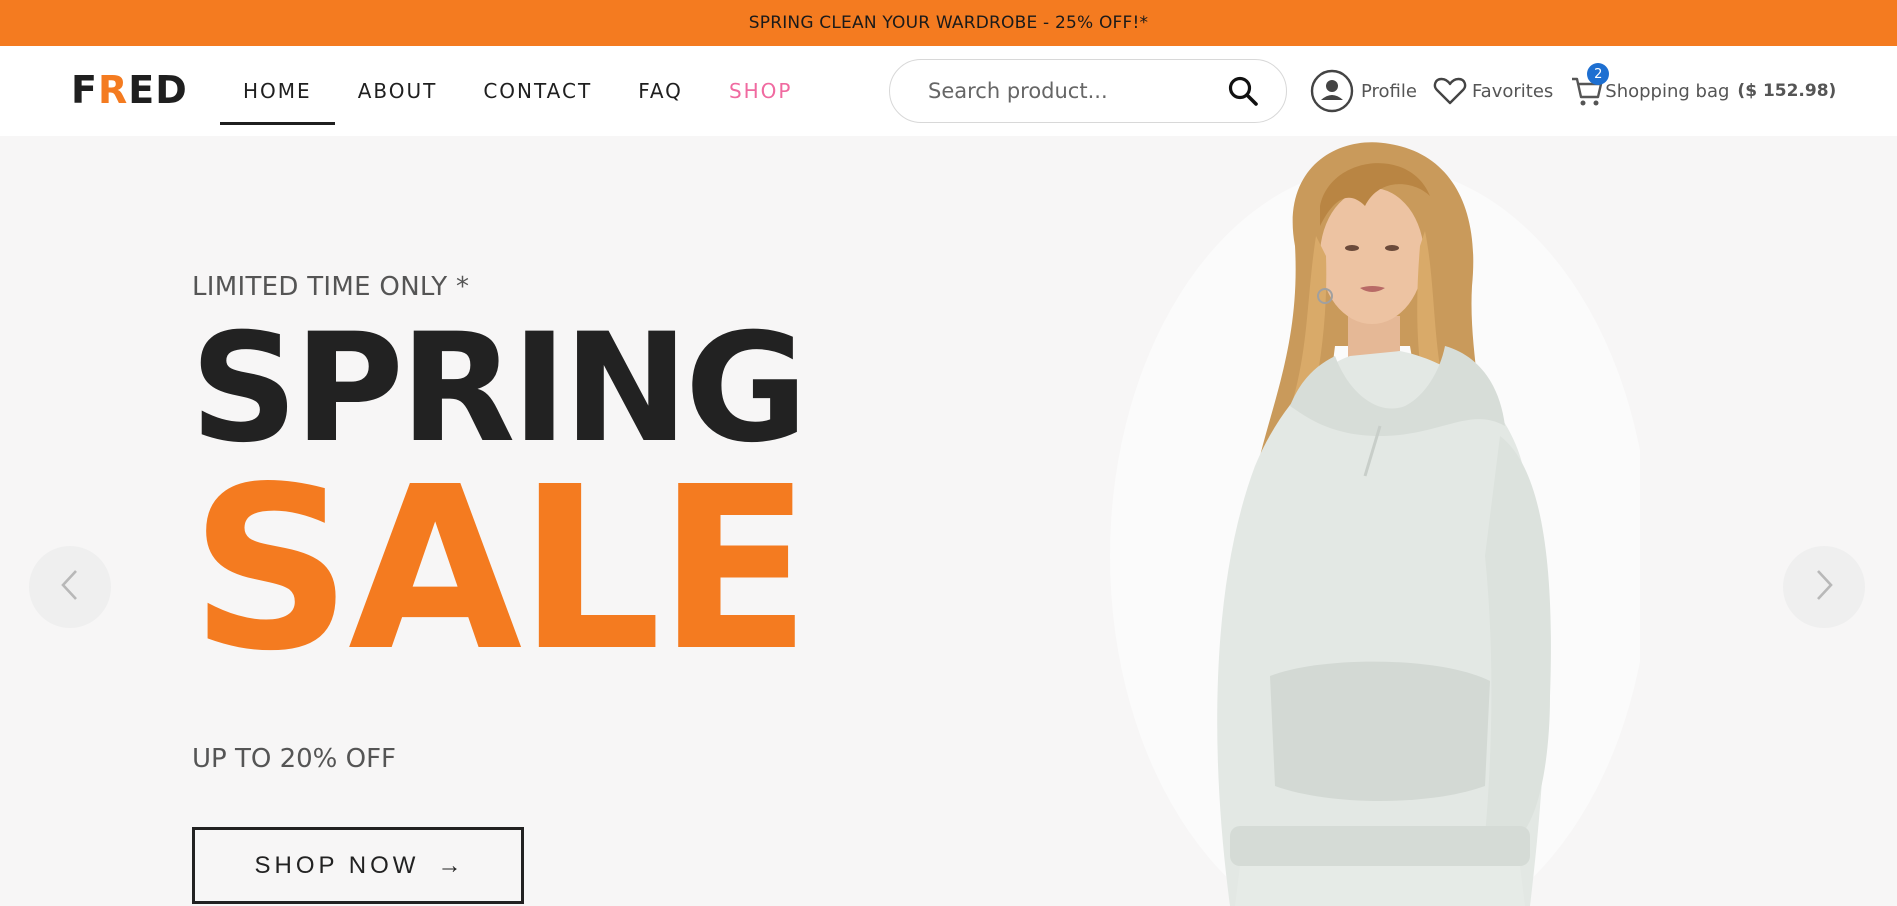 This screenshot has height=906, width=1897. I want to click on nav-item-home: HOME, so click(277, 91).